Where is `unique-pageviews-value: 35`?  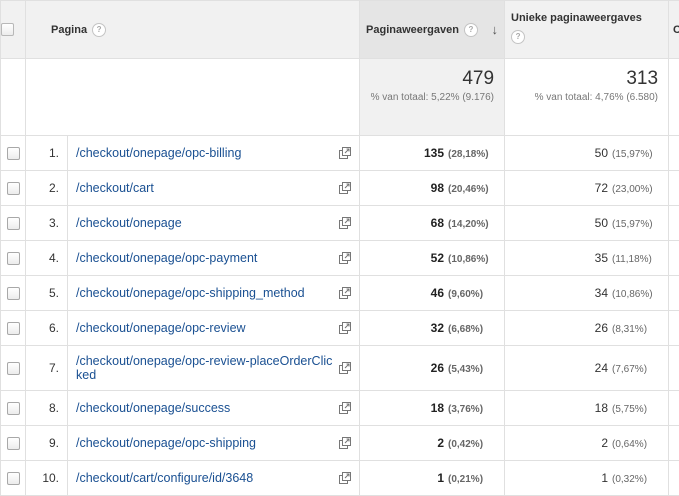
unique-pageviews-value: 35 is located at coordinates (601, 258).